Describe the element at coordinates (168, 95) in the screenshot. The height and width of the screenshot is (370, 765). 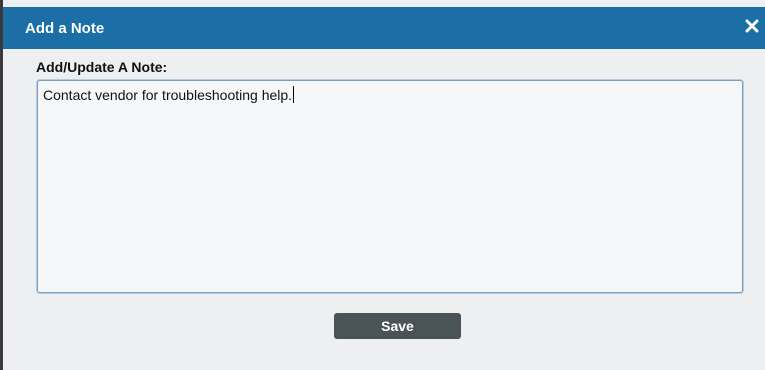
I see `note-text: Contact vendor for troubleshooting help.` at that location.